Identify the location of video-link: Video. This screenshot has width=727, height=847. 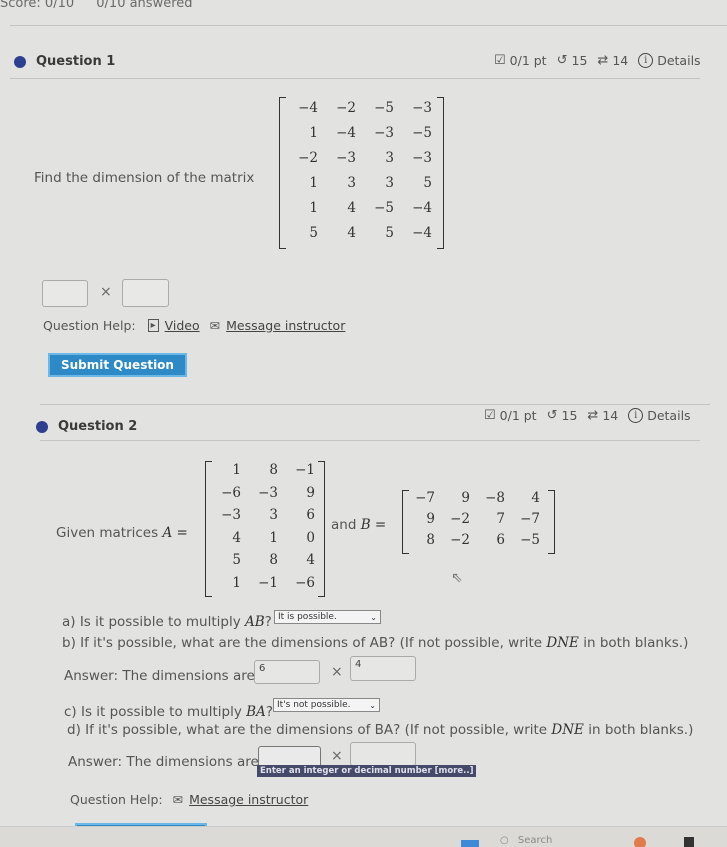
(182, 325).